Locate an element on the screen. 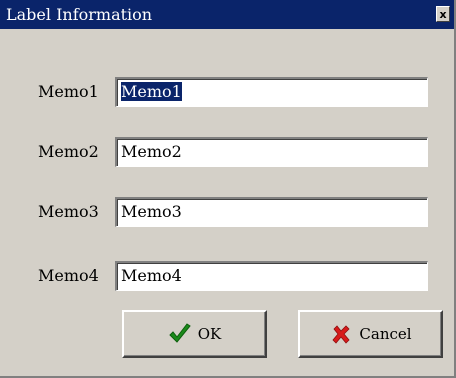 The height and width of the screenshot is (378, 456). ok-button-label: OK is located at coordinates (209, 334).